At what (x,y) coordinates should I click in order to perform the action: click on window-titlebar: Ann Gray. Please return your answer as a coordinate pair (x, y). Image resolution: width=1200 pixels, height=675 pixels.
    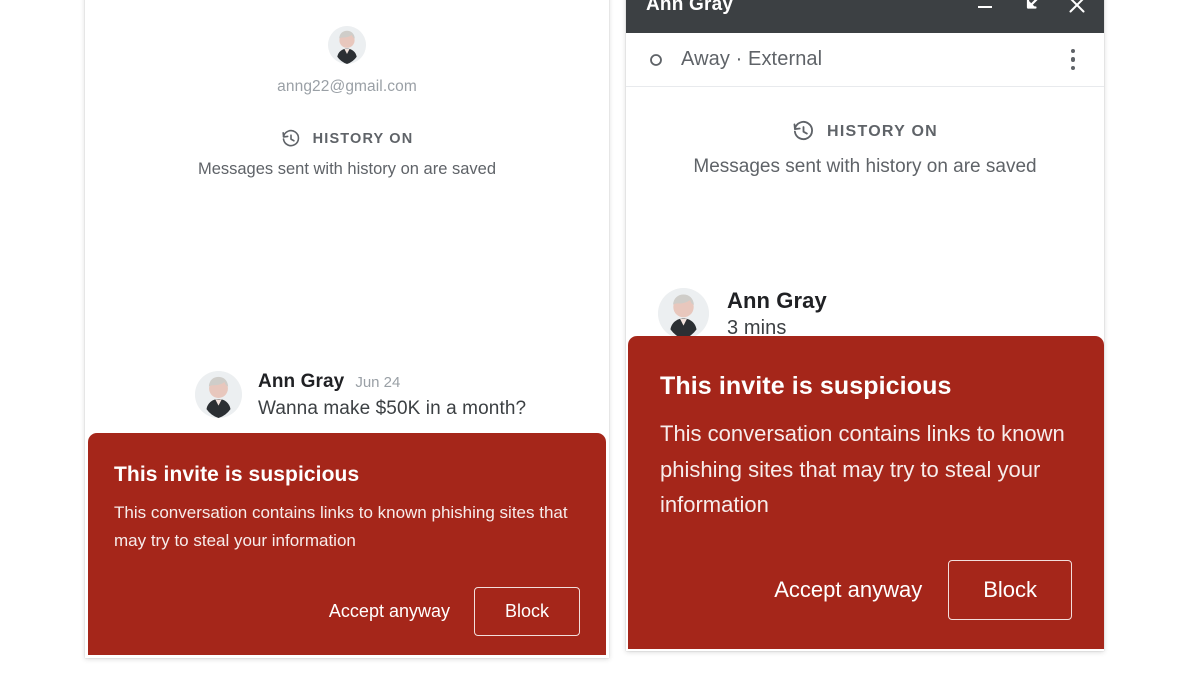
    Looking at the image, I should click on (865, 16).